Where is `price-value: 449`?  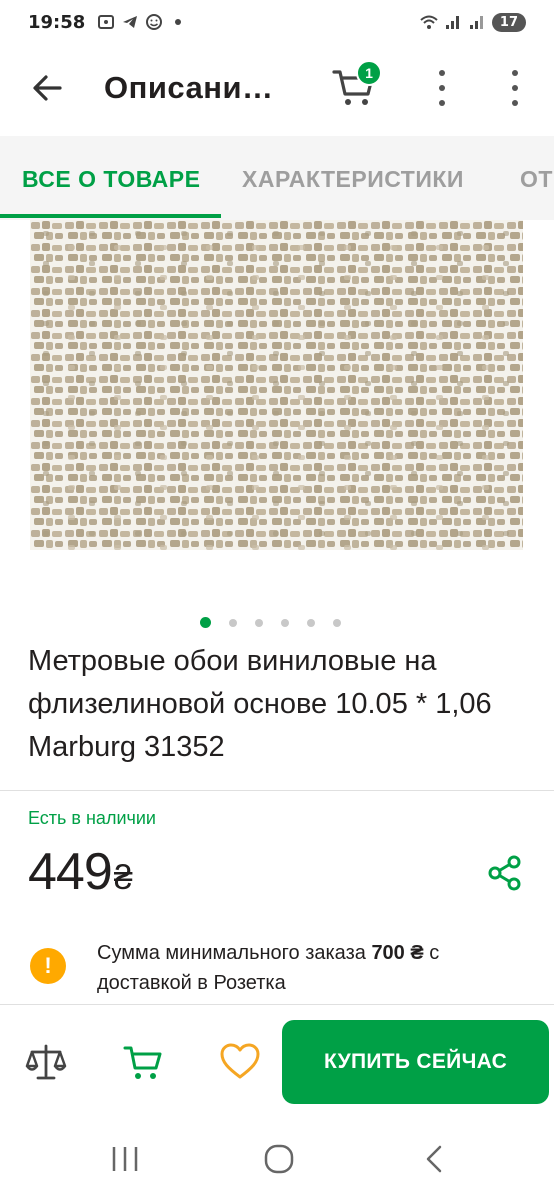
price-value: 449 is located at coordinates (70, 872).